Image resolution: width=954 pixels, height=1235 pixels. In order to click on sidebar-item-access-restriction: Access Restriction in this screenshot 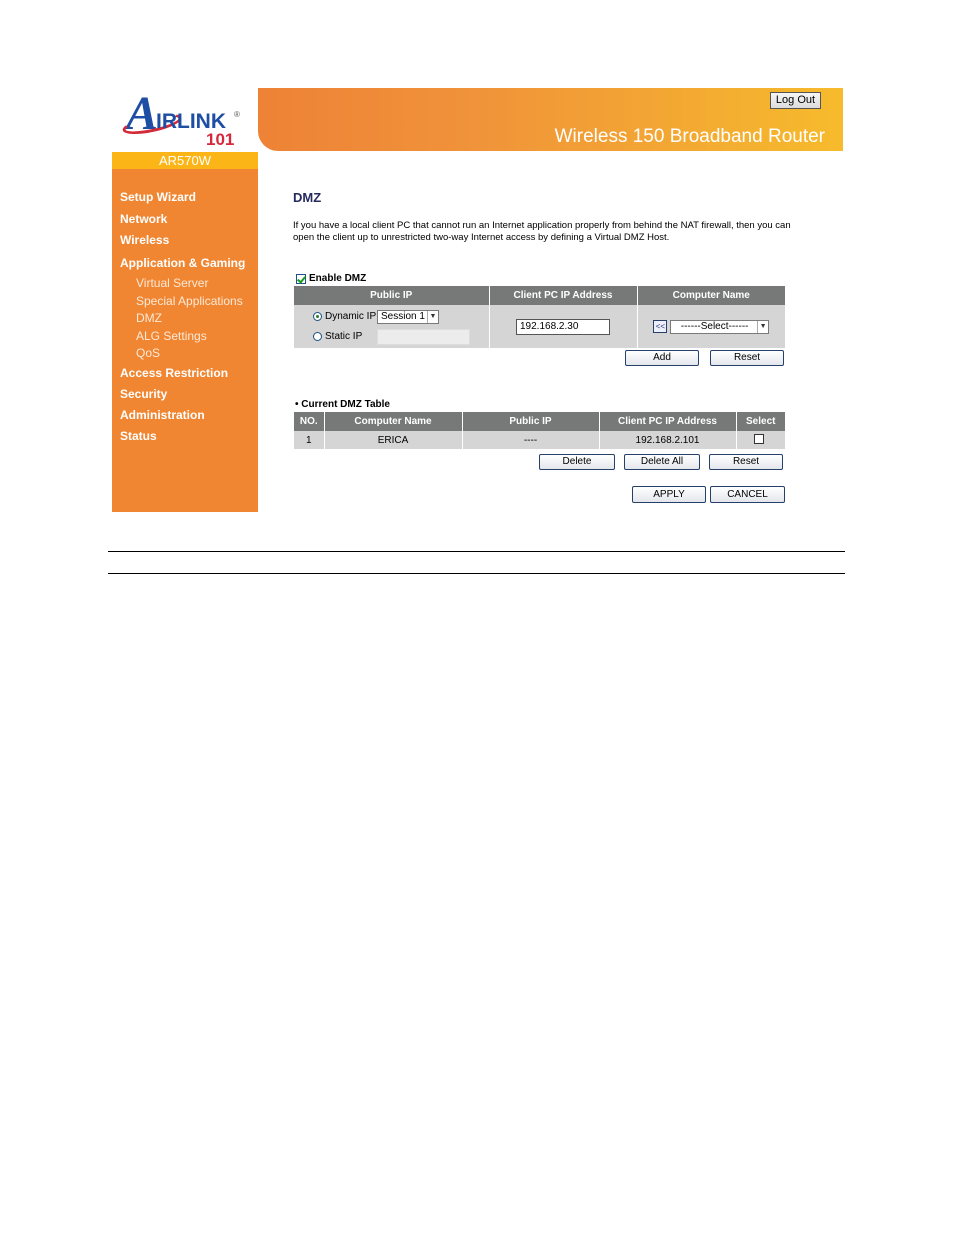, I will do `click(174, 373)`.